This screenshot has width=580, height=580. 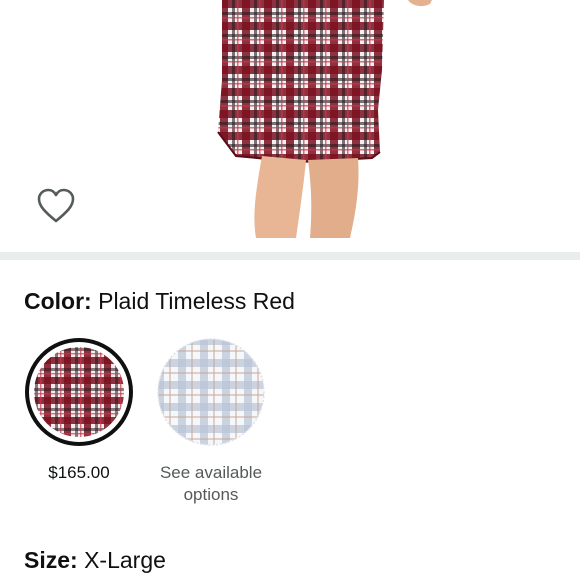 I want to click on color-label: Color:, so click(x=58, y=301).